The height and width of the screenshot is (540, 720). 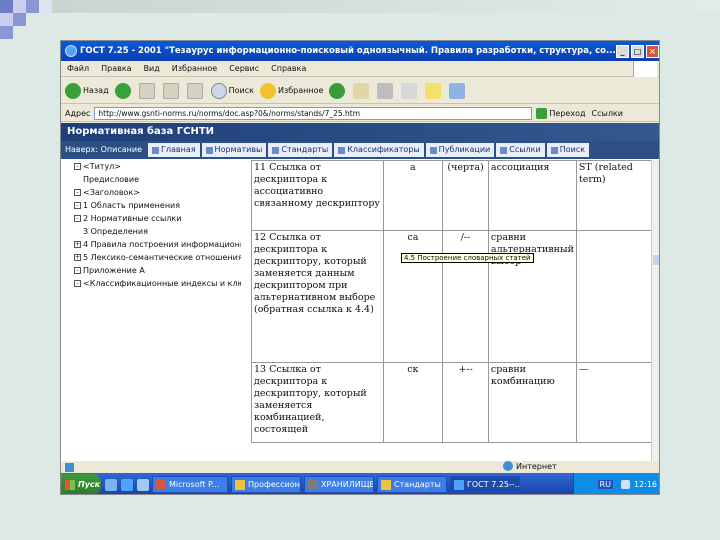 What do you see at coordinates (157, 205) in the screenshot?
I see `toc-item: -1 Область применения` at bounding box center [157, 205].